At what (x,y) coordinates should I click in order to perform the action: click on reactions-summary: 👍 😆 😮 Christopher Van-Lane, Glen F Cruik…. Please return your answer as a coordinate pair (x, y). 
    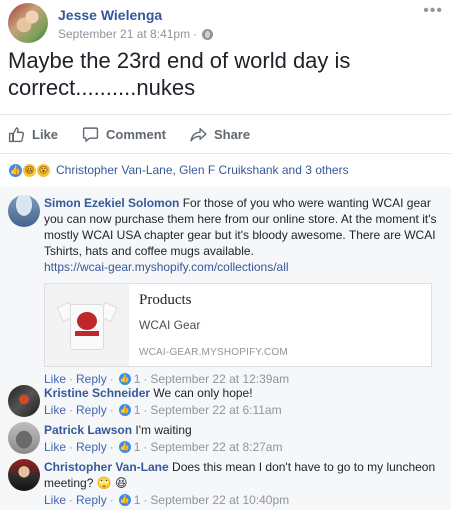
    Looking at the image, I should click on (178, 170).